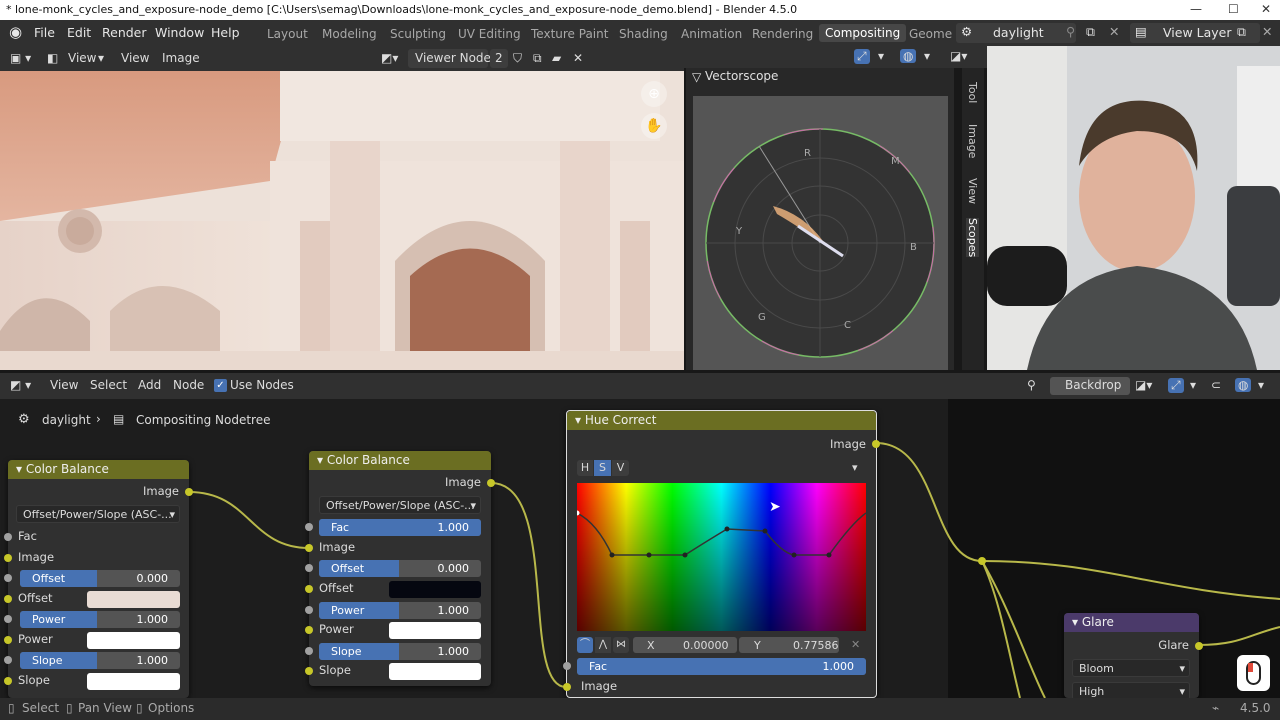  Describe the element at coordinates (309, 610) in the screenshot. I see `power-value-socket` at that location.